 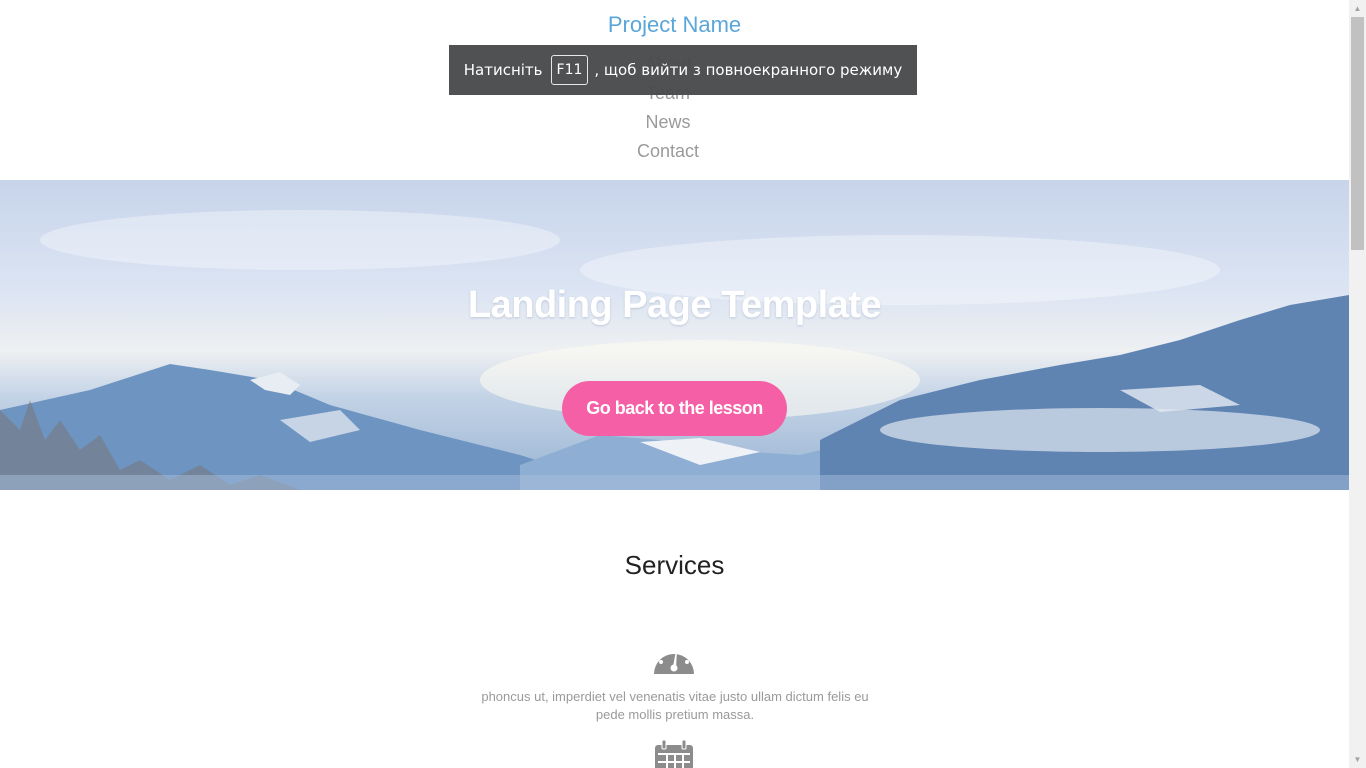 What do you see at coordinates (674, 305) in the screenshot?
I see `hero-title: Landing Page Template` at bounding box center [674, 305].